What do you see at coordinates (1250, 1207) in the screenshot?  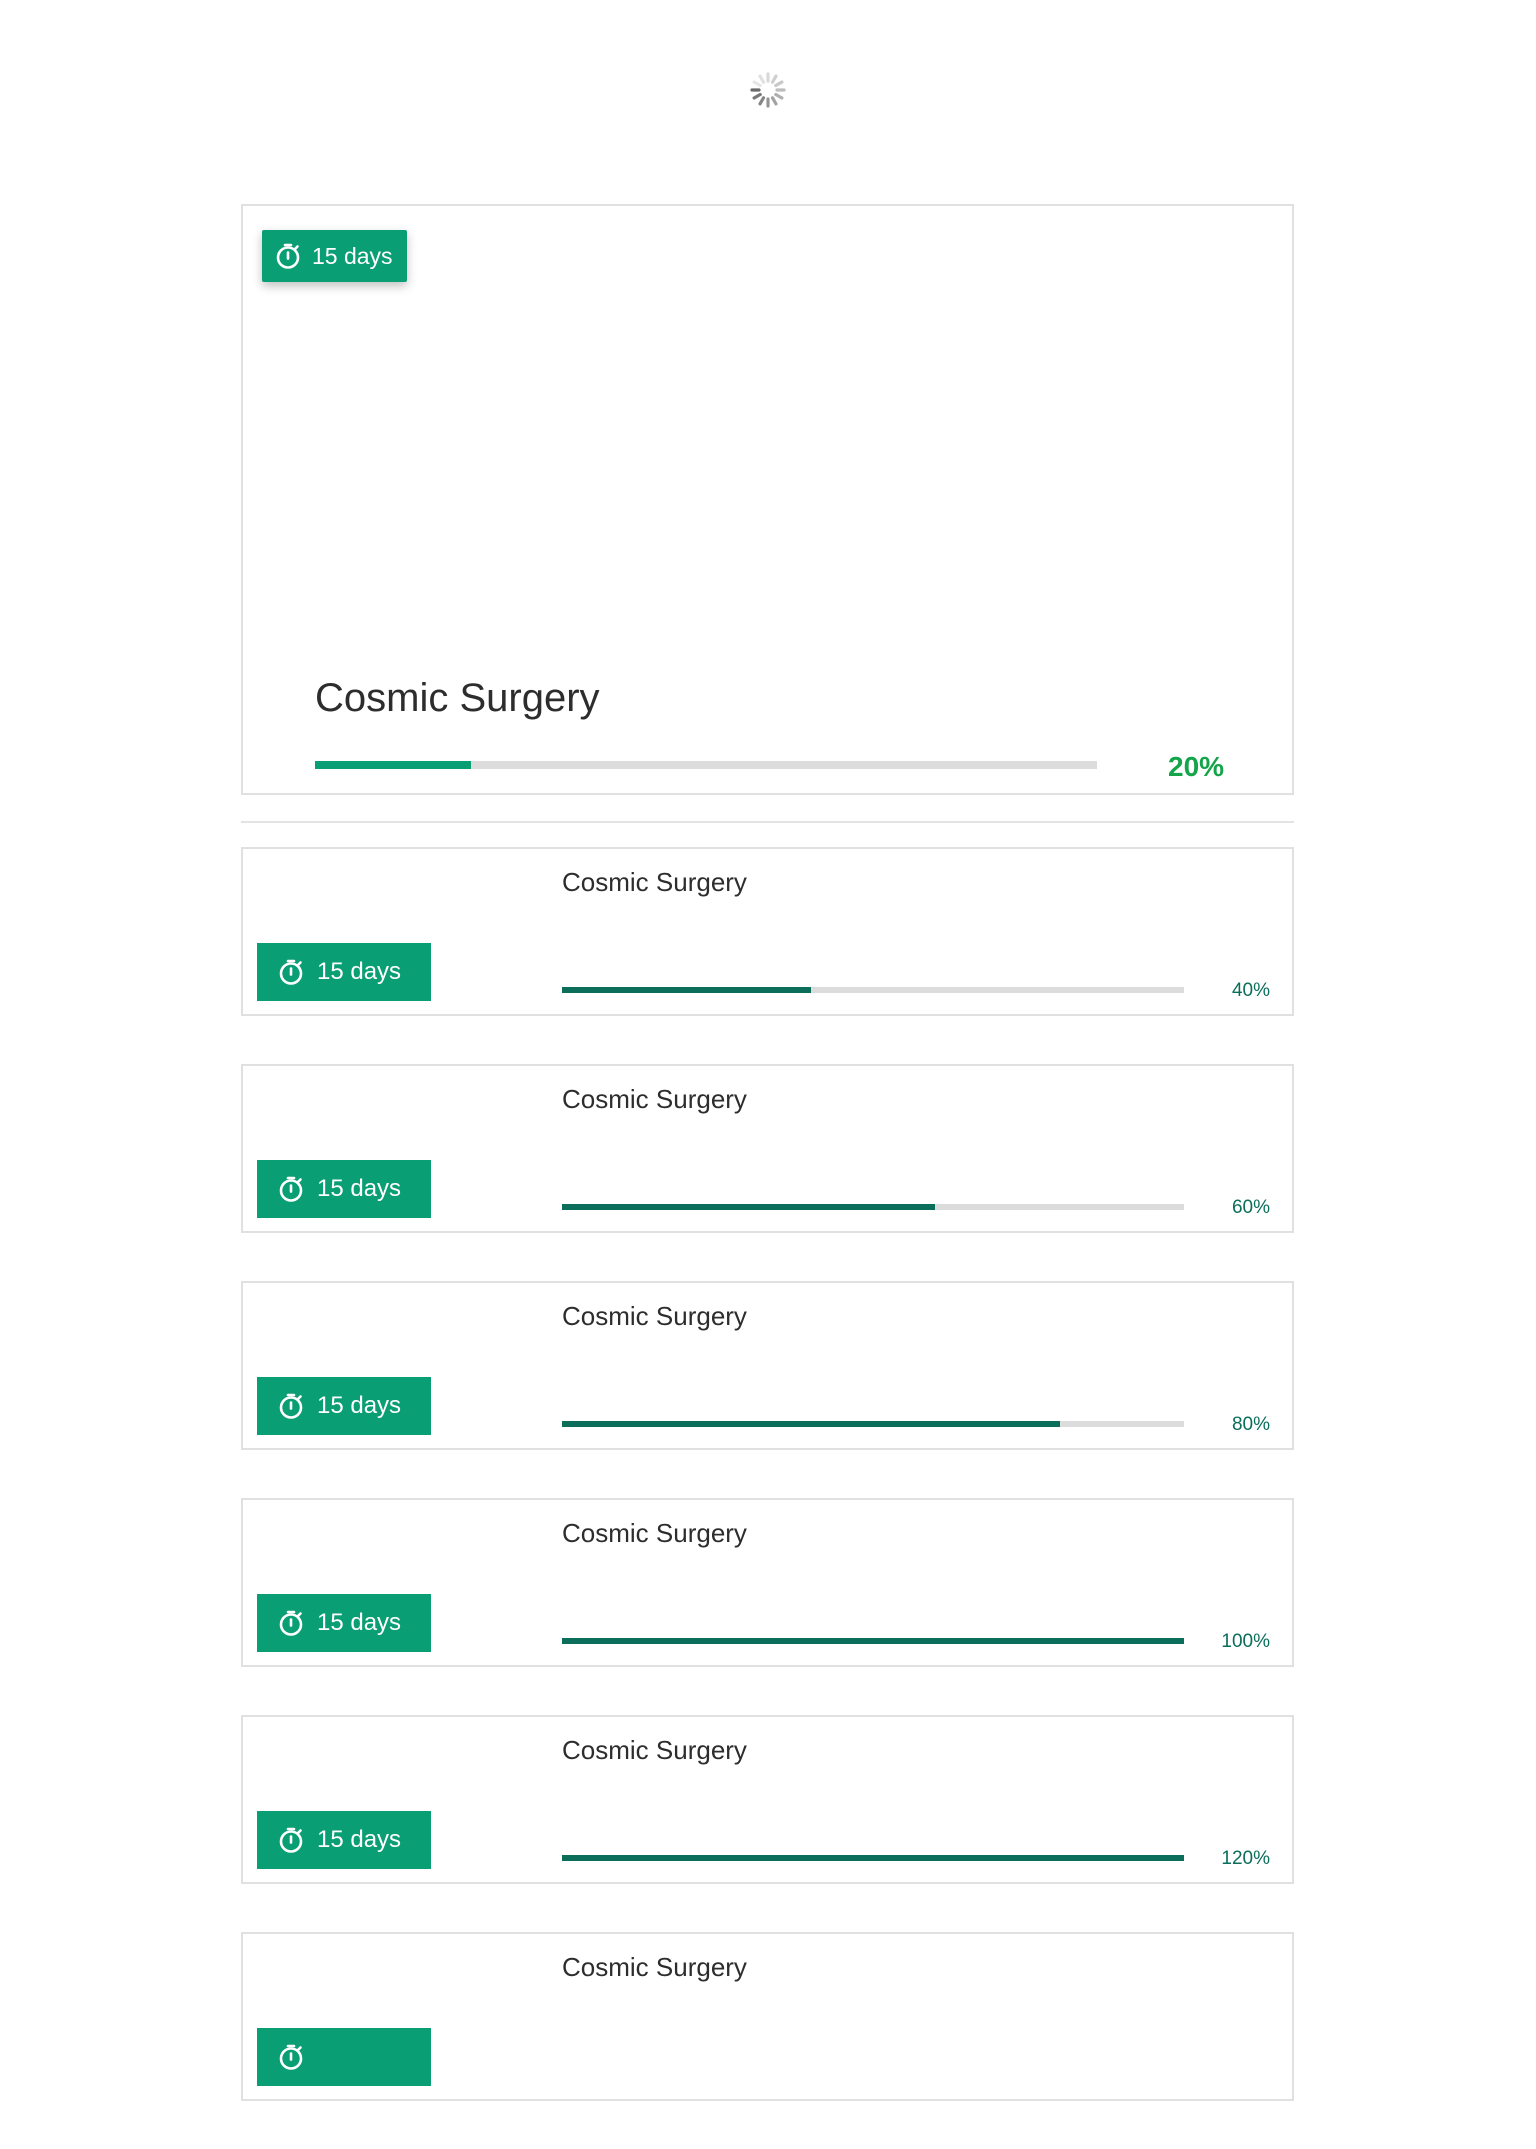 I see `progress-percent: 60%` at bounding box center [1250, 1207].